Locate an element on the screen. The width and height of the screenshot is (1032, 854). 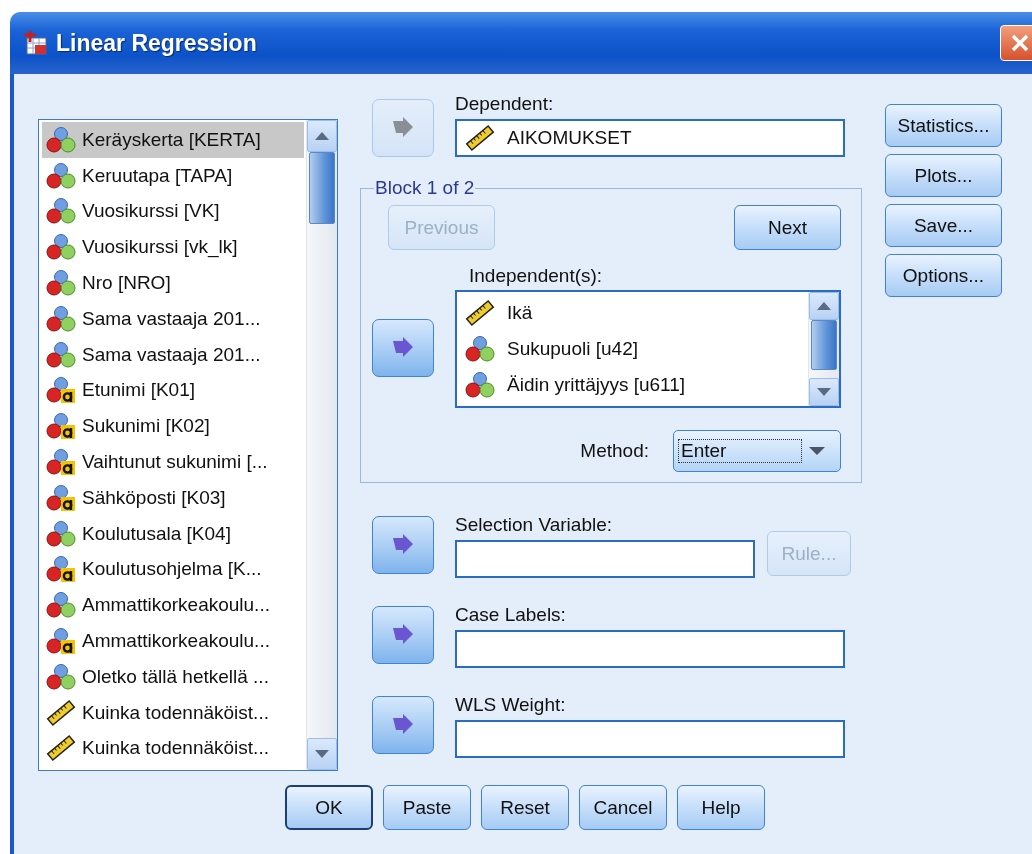
variable-name: AIKOMUKSET is located at coordinates (569, 138).